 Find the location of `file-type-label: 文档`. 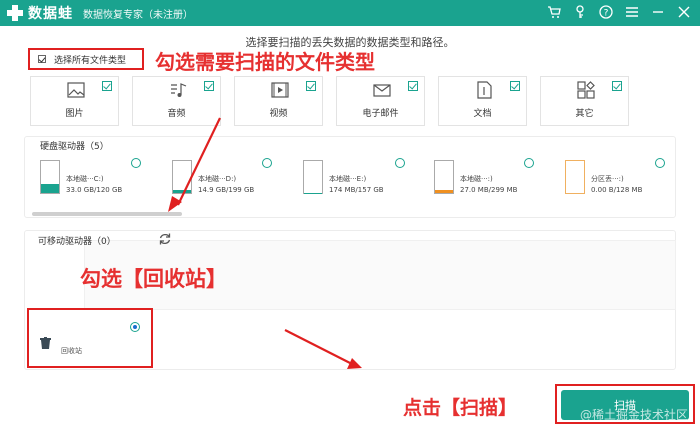

file-type-label: 文档 is located at coordinates (482, 114).